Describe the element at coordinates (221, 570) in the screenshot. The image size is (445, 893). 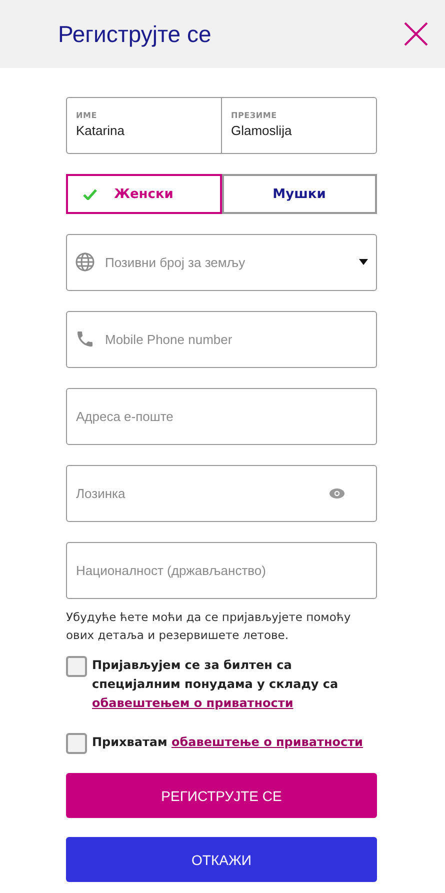
I see `input-field: Националност (држављанство)` at that location.